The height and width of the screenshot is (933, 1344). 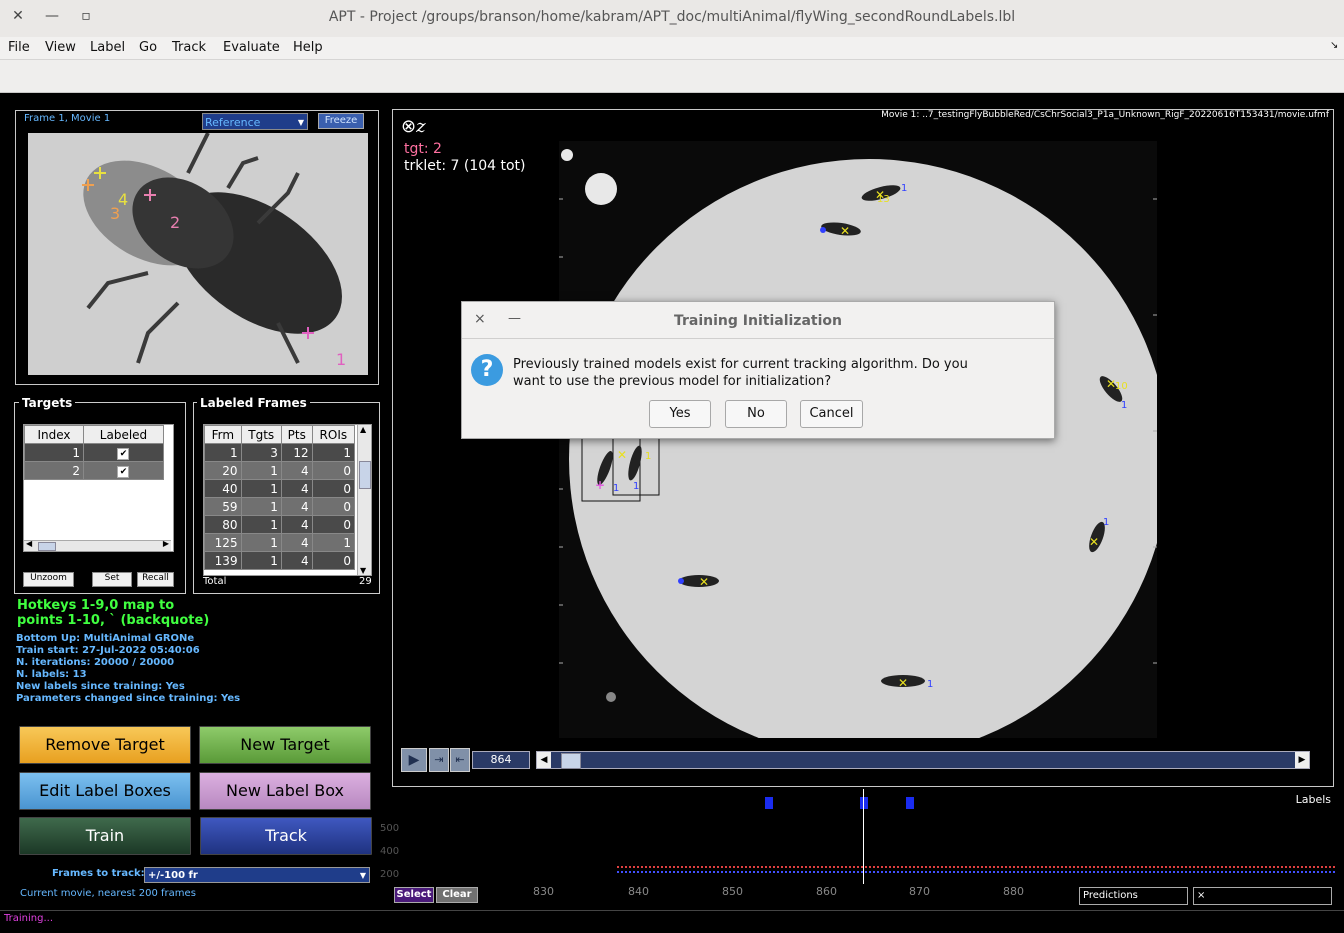 I want to click on no-button: No, so click(x=756, y=414).